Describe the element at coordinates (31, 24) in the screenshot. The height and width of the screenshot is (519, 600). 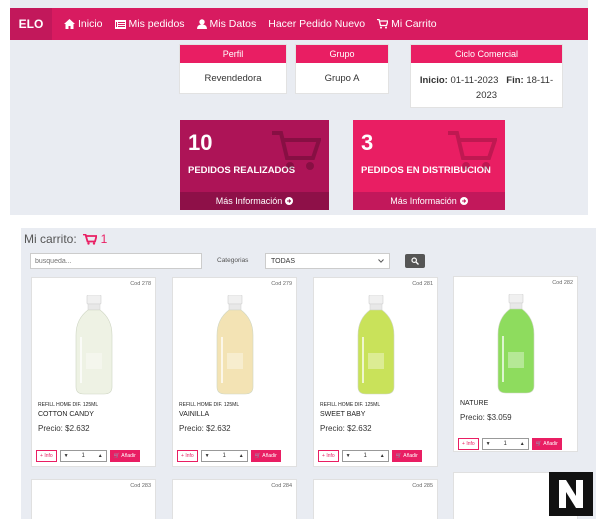
I see `brand-logo: ELO` at that location.